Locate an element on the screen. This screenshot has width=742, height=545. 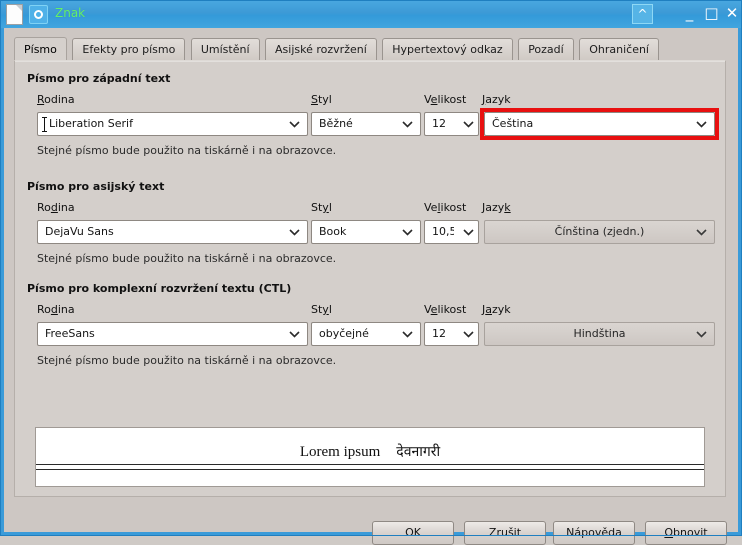
ctl-language-value: Hindština is located at coordinates (599, 333).